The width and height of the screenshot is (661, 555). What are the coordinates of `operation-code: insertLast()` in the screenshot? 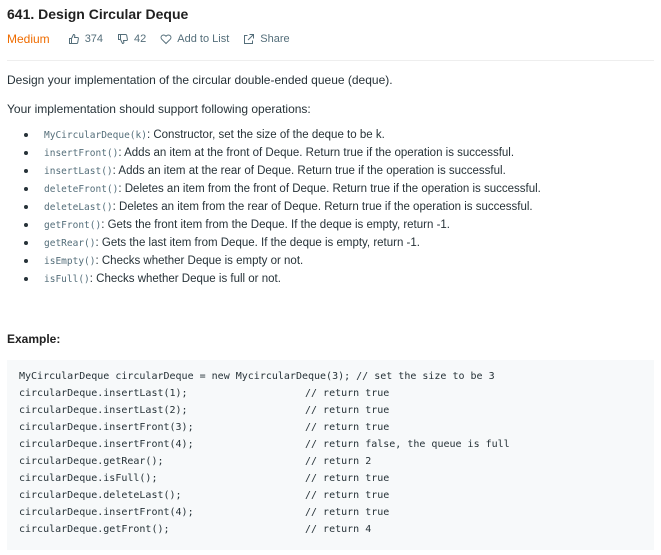 It's located at (78, 171).